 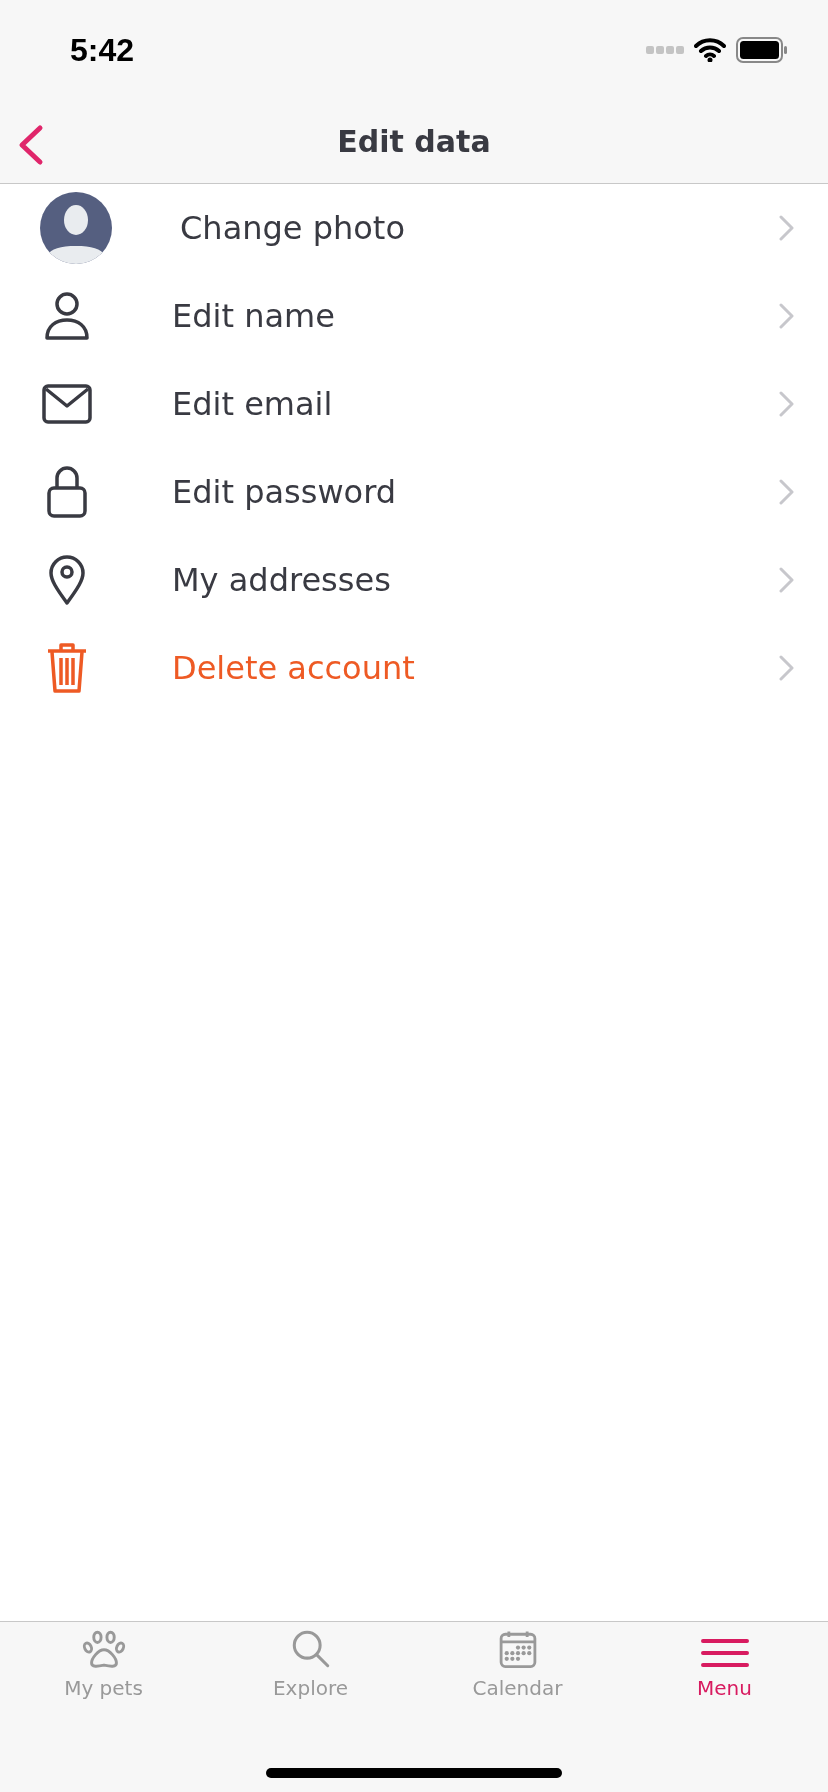 What do you see at coordinates (67, 404) in the screenshot?
I see `envelope-icon` at bounding box center [67, 404].